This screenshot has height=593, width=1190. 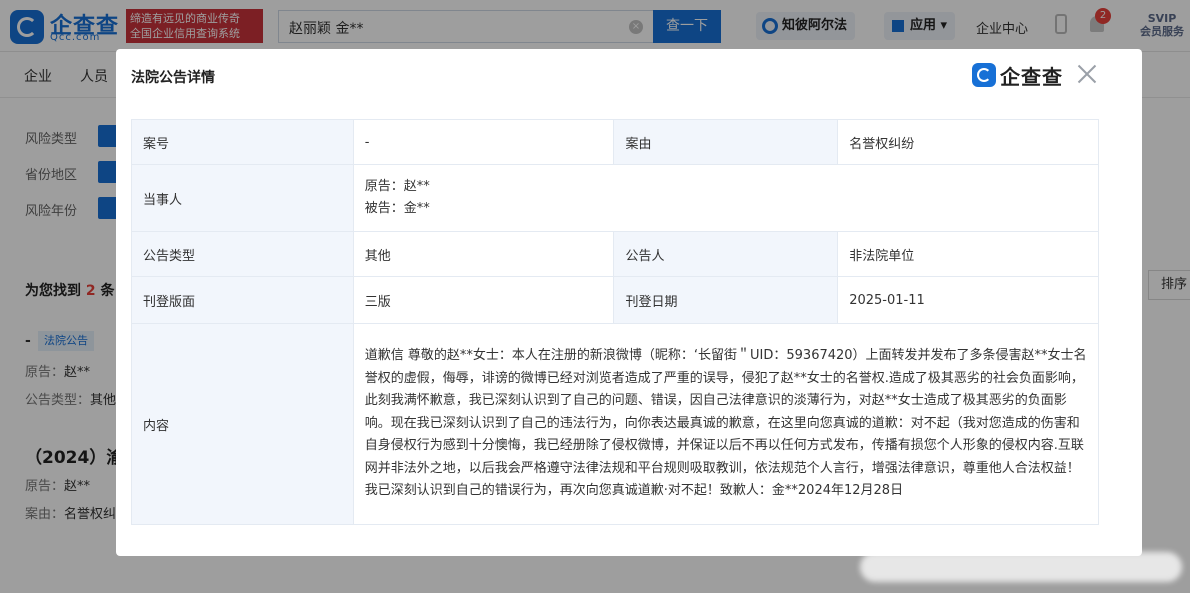 I want to click on table-row: 刊登版面 三版 刊登日期 2025-01-11, so click(x=615, y=300).